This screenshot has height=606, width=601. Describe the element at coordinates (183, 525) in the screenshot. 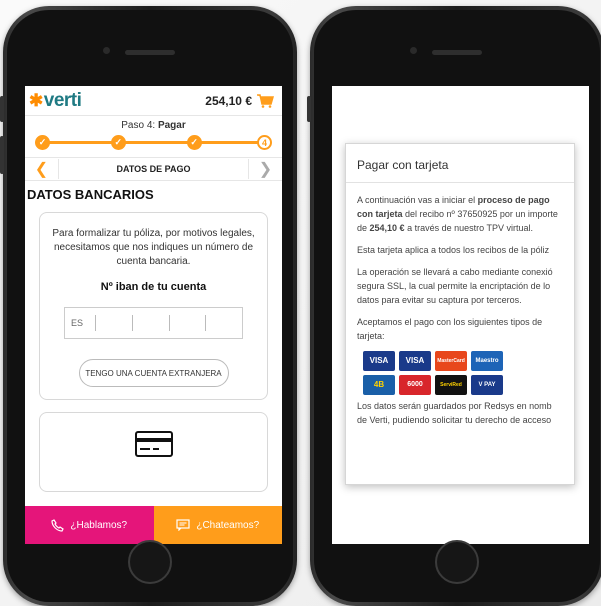

I see `chat-icon` at that location.